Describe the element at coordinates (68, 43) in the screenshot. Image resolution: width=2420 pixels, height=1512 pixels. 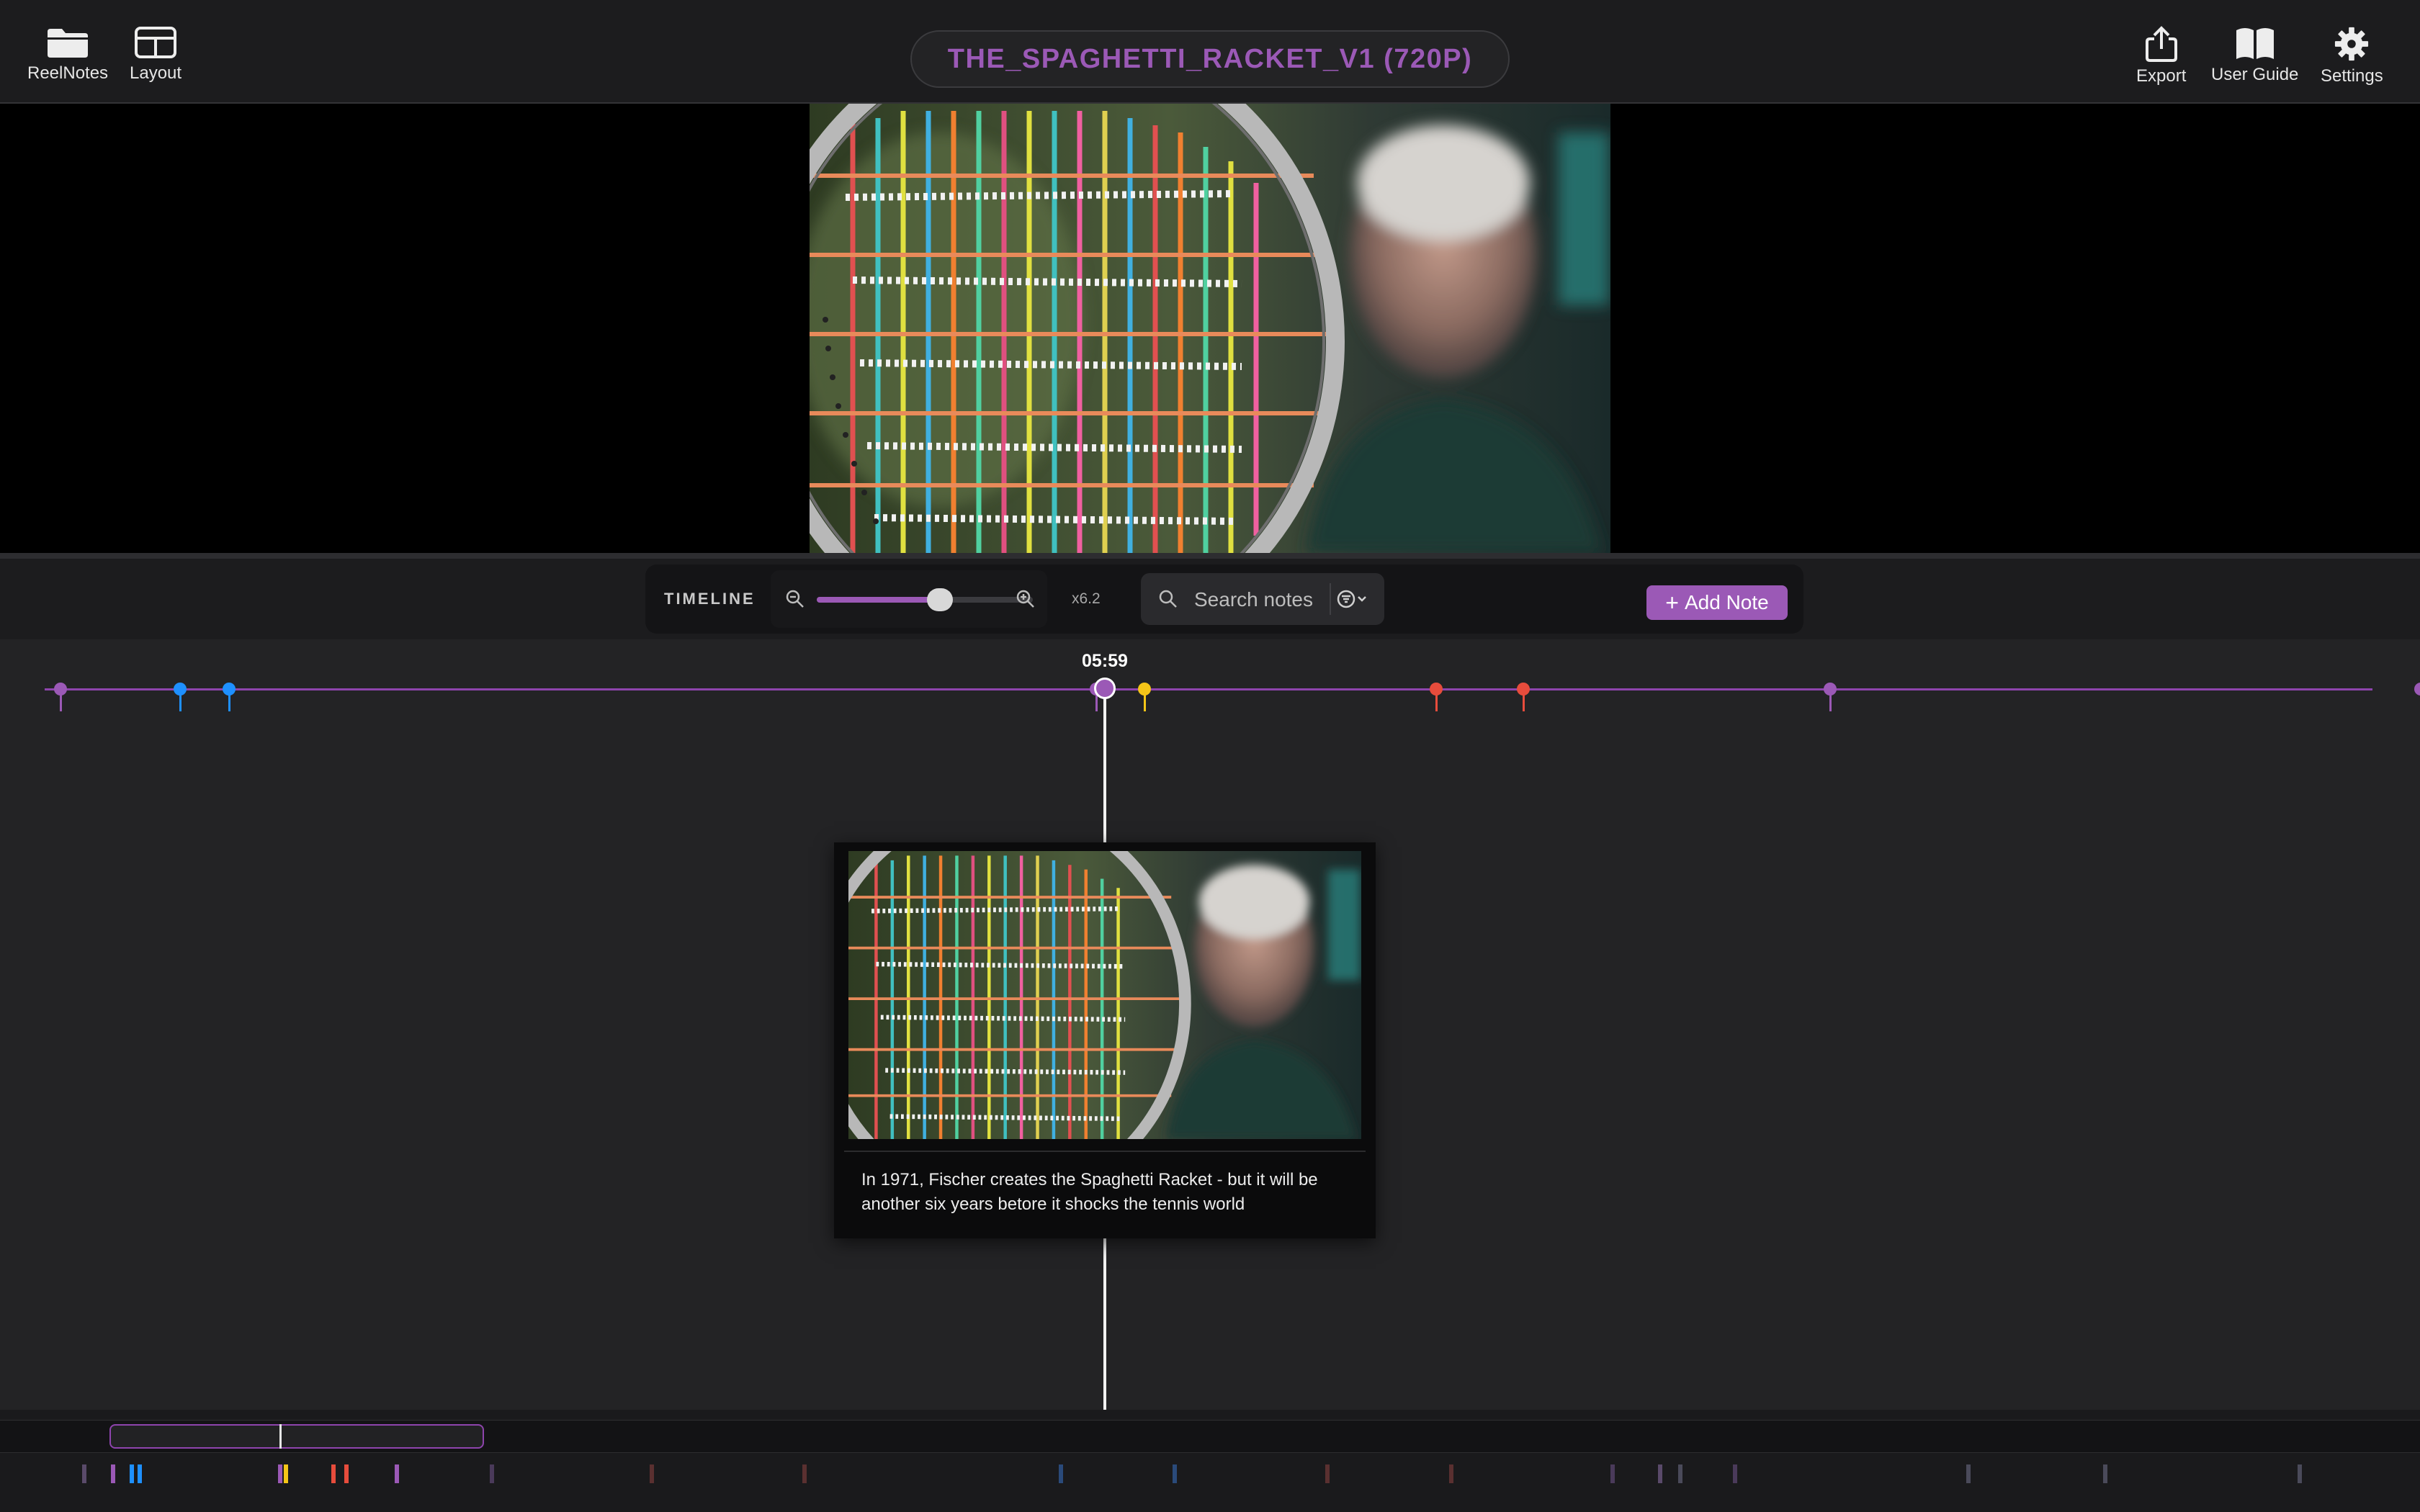
I see `folder-icon` at that location.